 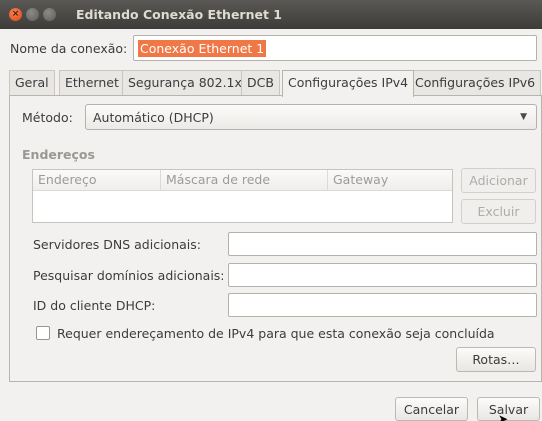 What do you see at coordinates (311, 117) in the screenshot?
I see `method-dropdown: Automático (DHCP) ▼` at bounding box center [311, 117].